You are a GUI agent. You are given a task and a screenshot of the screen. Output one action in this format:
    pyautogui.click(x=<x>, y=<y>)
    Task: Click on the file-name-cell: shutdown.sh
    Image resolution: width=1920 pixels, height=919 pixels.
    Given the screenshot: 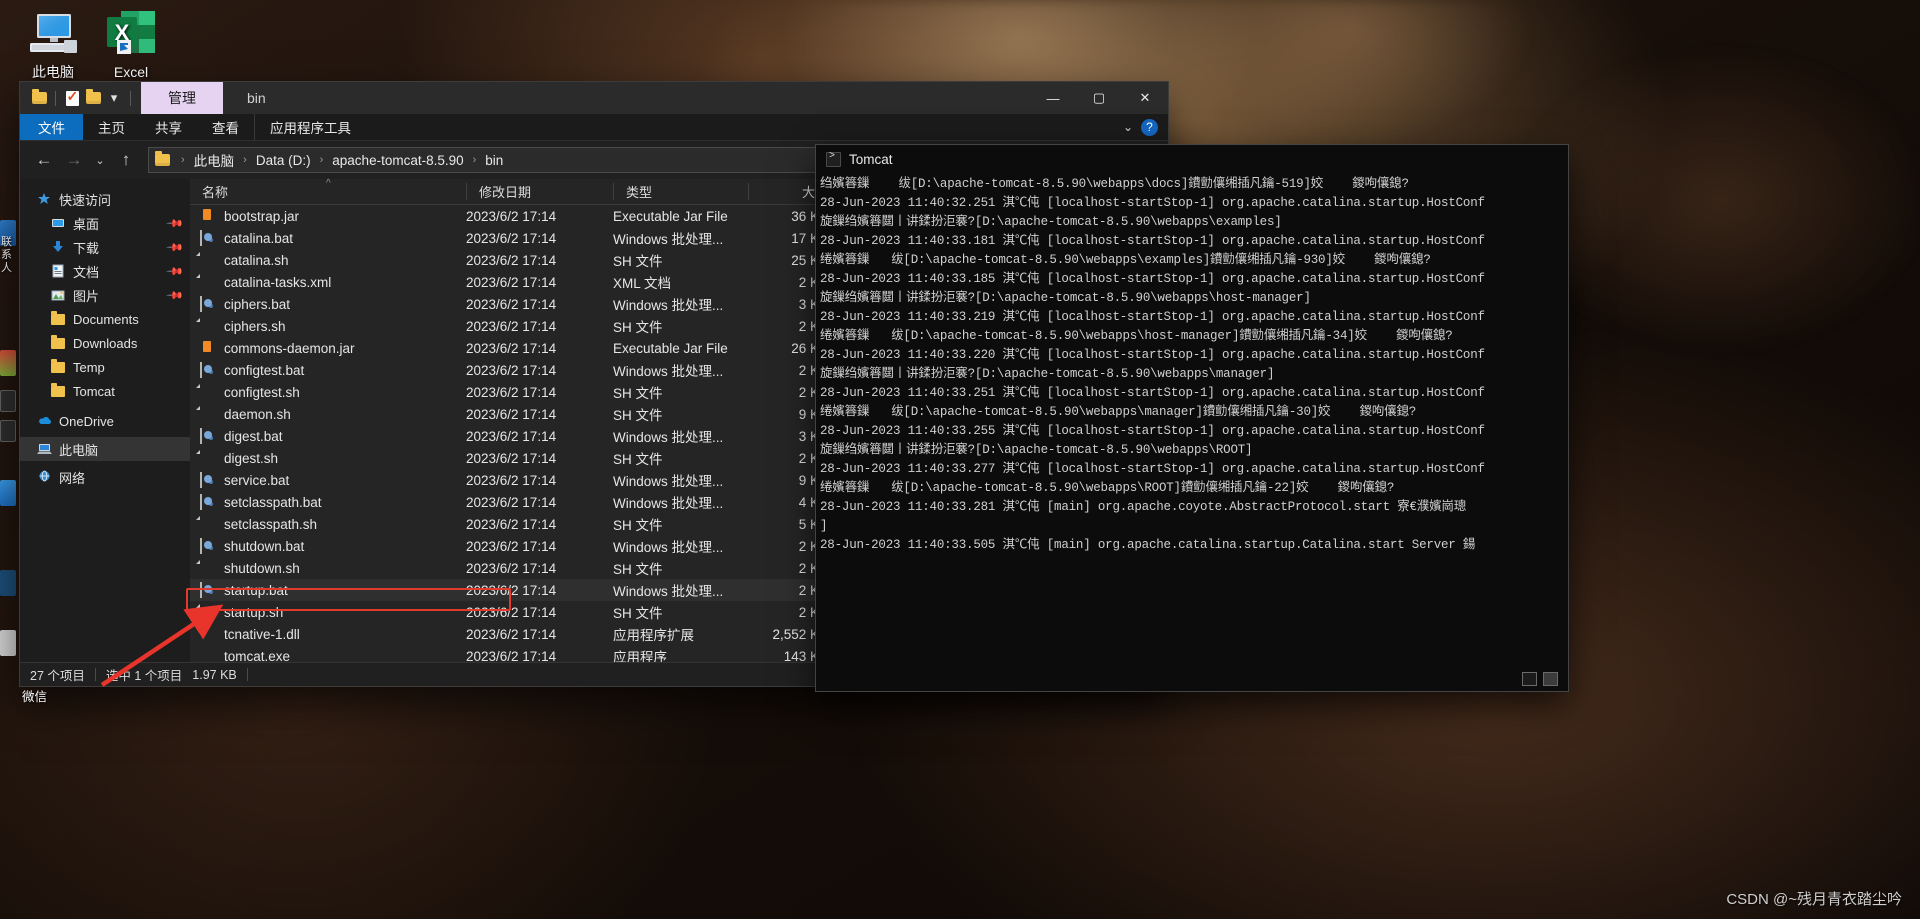 What is the action you would take?
    pyautogui.click(x=328, y=568)
    